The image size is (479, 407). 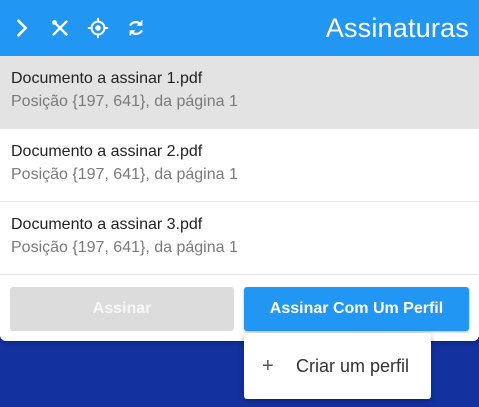 I want to click on document-name: Documento a assinar 2.pdf, so click(x=107, y=151).